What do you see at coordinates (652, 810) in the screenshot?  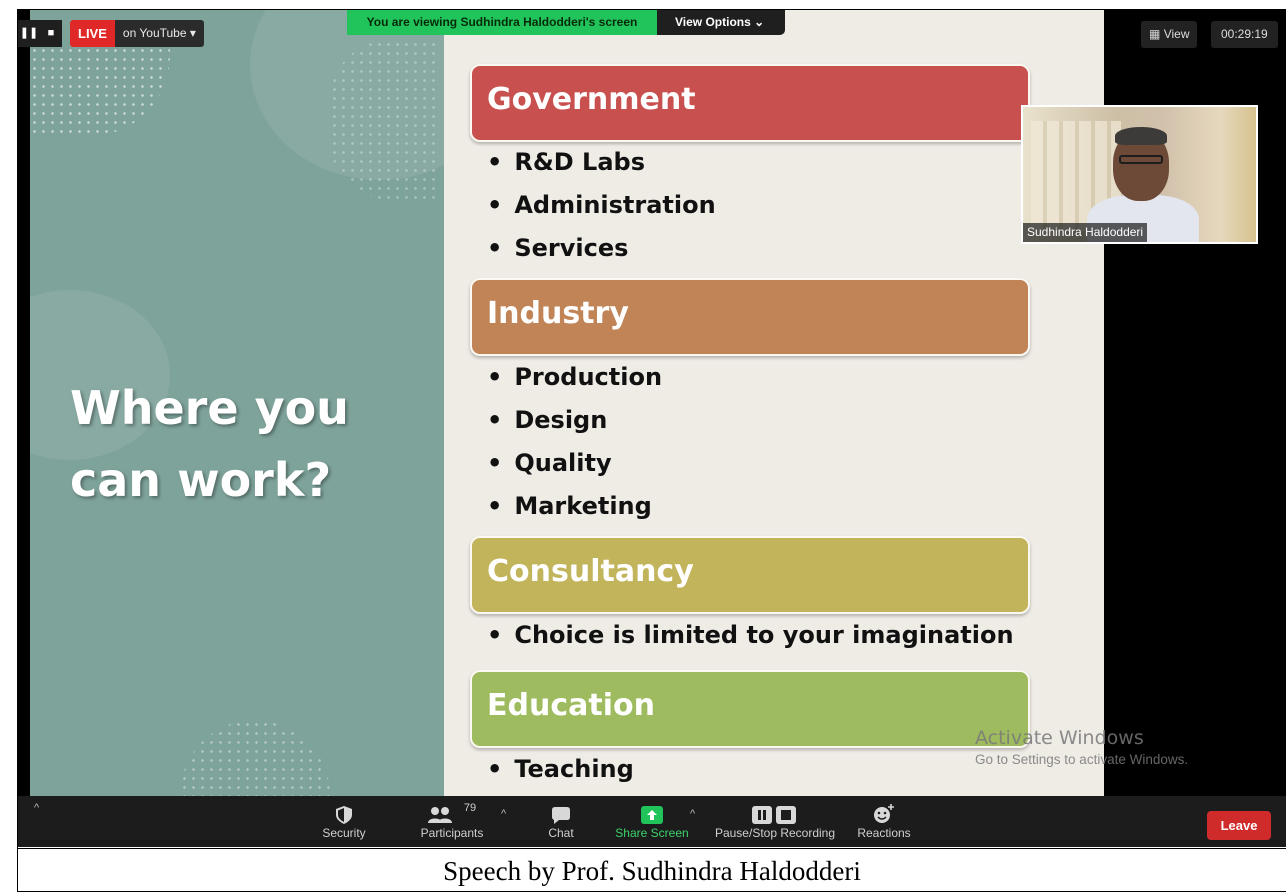 I see `share-screen-icon` at bounding box center [652, 810].